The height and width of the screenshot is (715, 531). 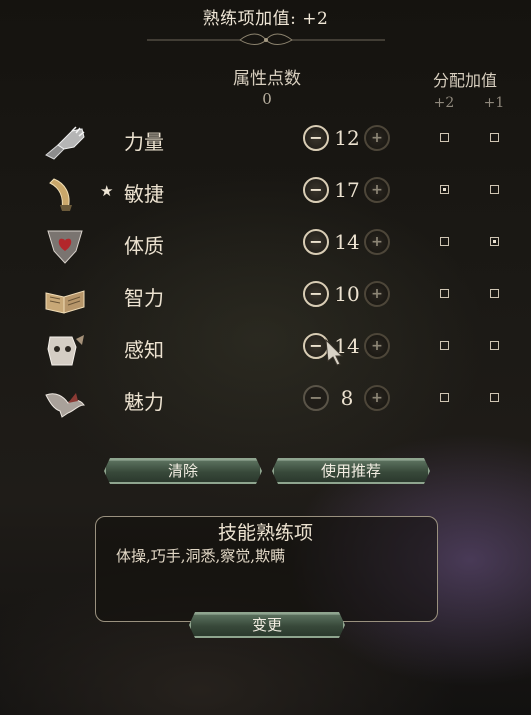 I want to click on attribute-row-dexterity: ★ 敏捷 − 17 +, so click(x=265, y=193).